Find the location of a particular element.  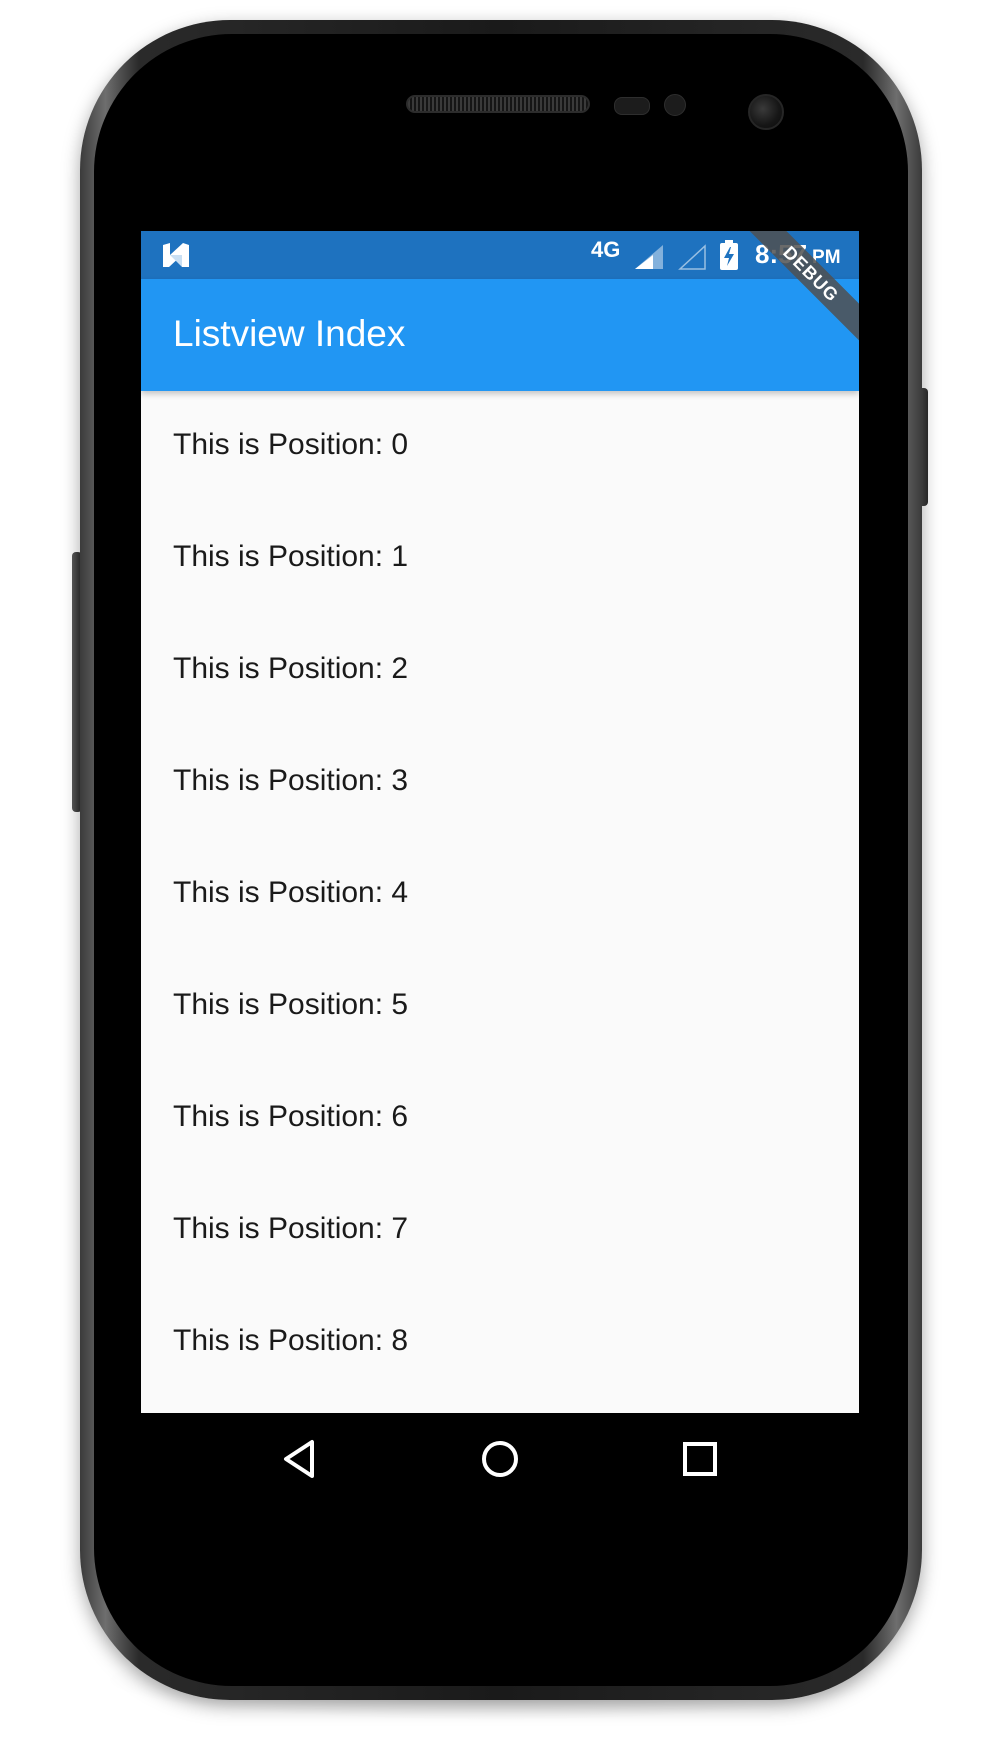

list-item-text: This is Position: 0 is located at coordinates (291, 444).